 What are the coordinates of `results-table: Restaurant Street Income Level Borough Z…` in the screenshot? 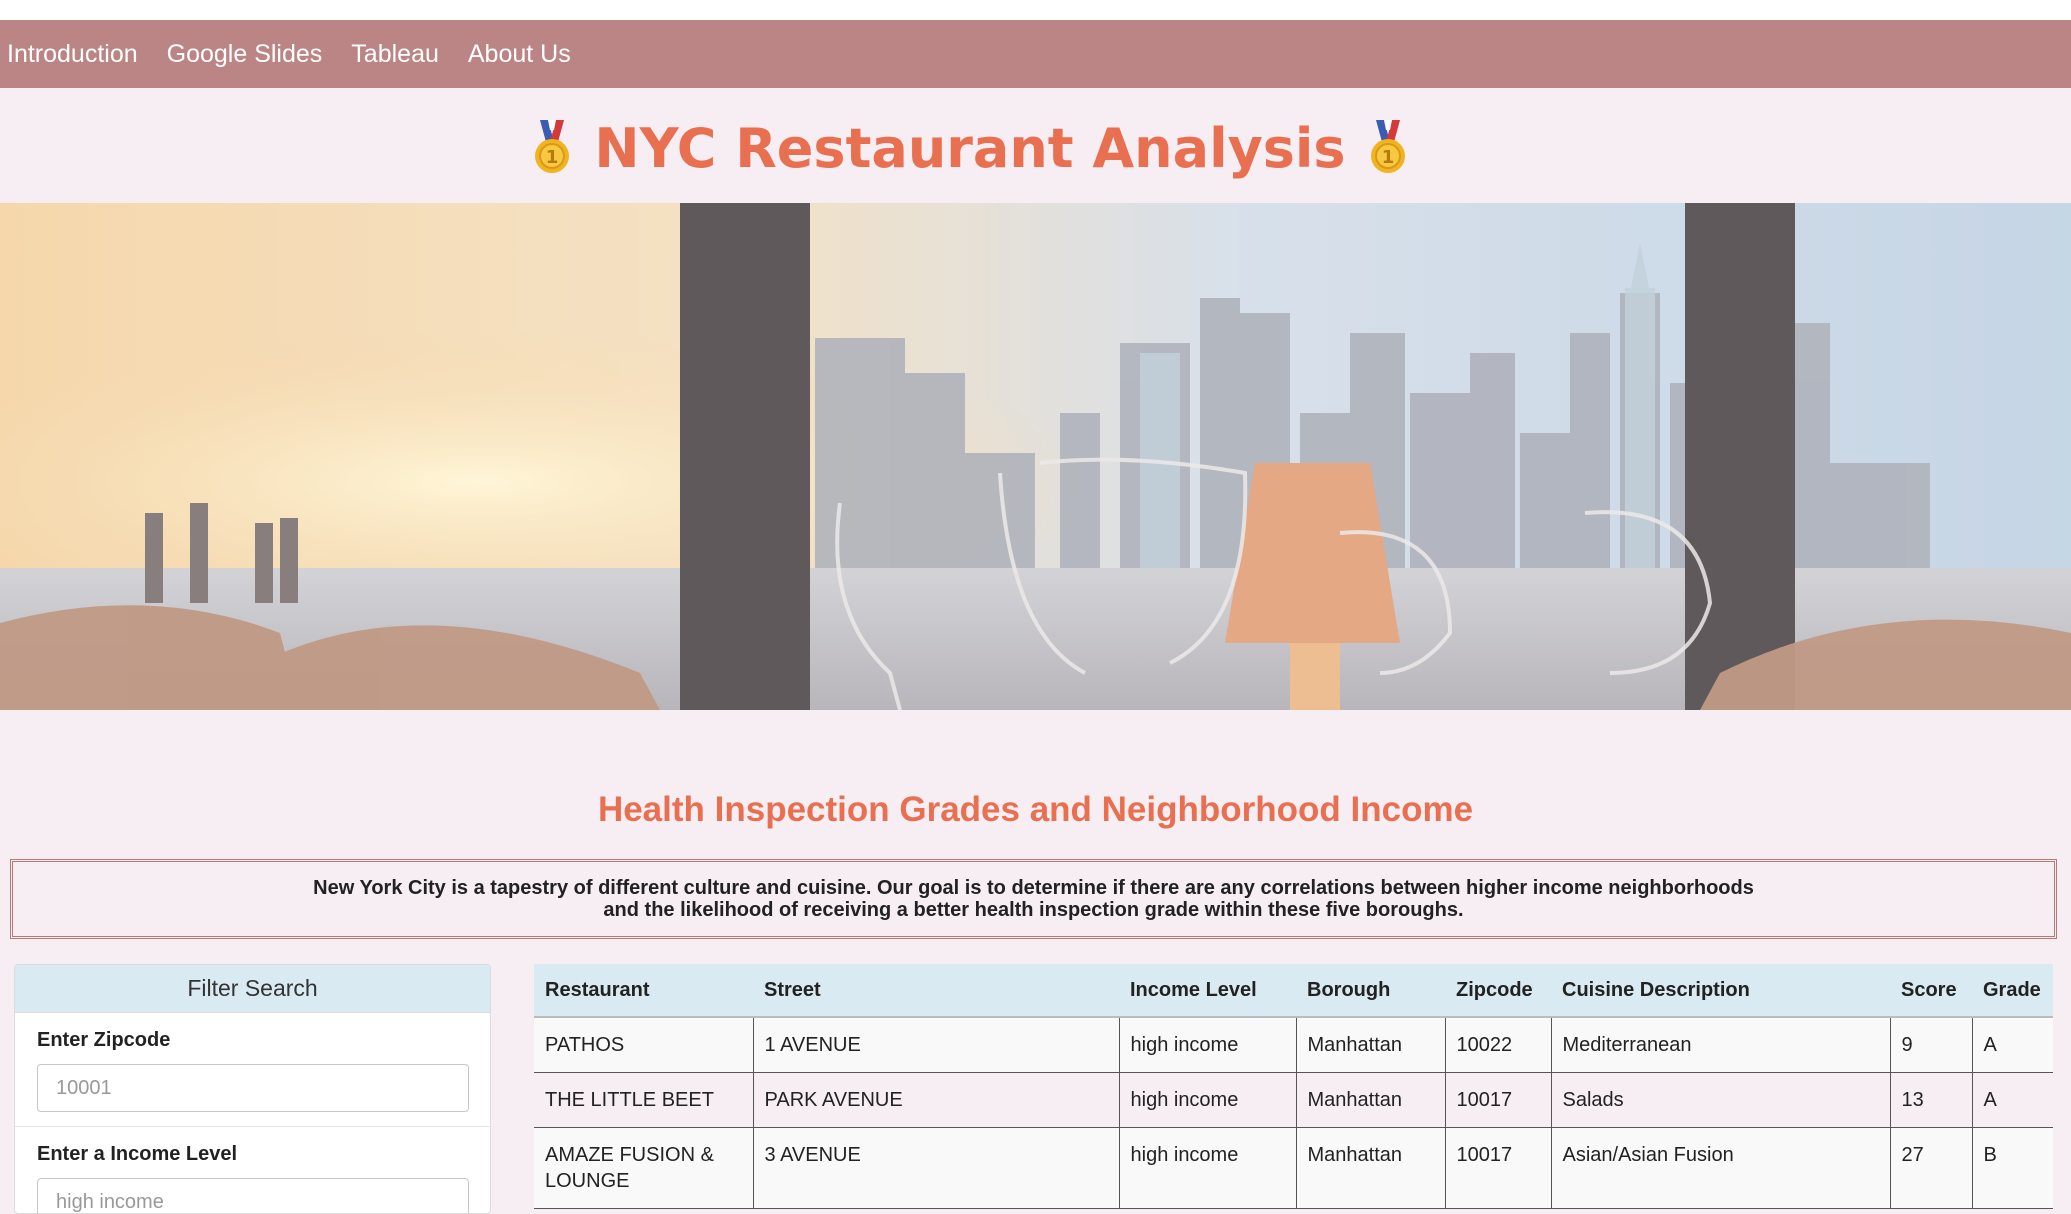 It's located at (1293, 1086).